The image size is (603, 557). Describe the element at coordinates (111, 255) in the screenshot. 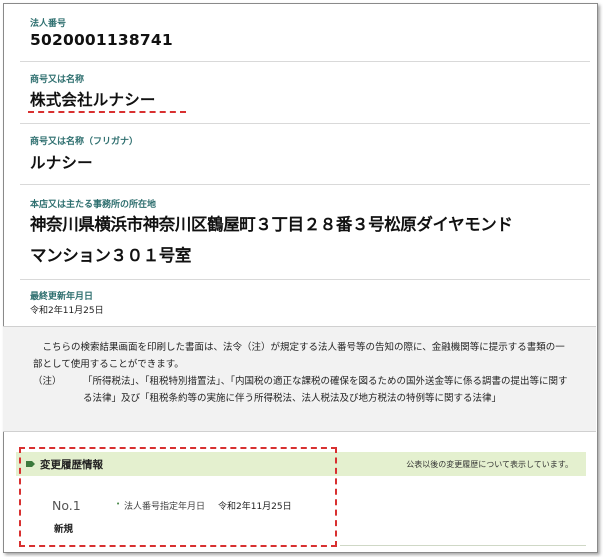

I see `address-line-2: マンション３０１号室` at that location.